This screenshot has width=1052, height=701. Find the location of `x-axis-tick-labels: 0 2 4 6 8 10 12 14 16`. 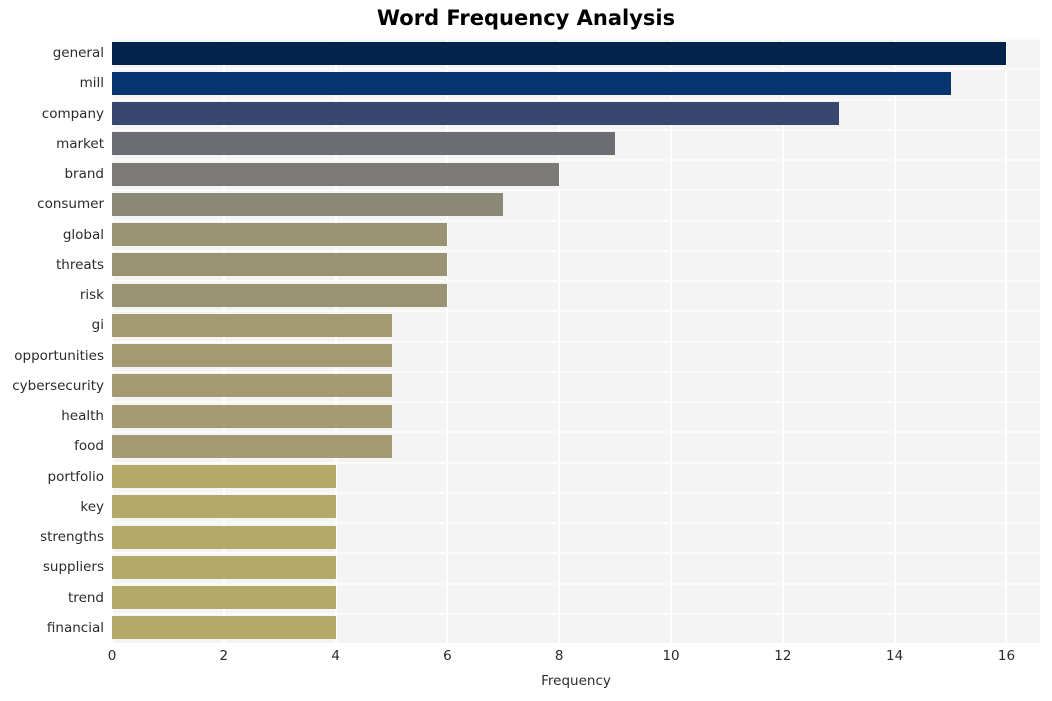

x-axis-tick-labels: 0 2 4 6 8 10 12 14 16 is located at coordinates (574, 659).